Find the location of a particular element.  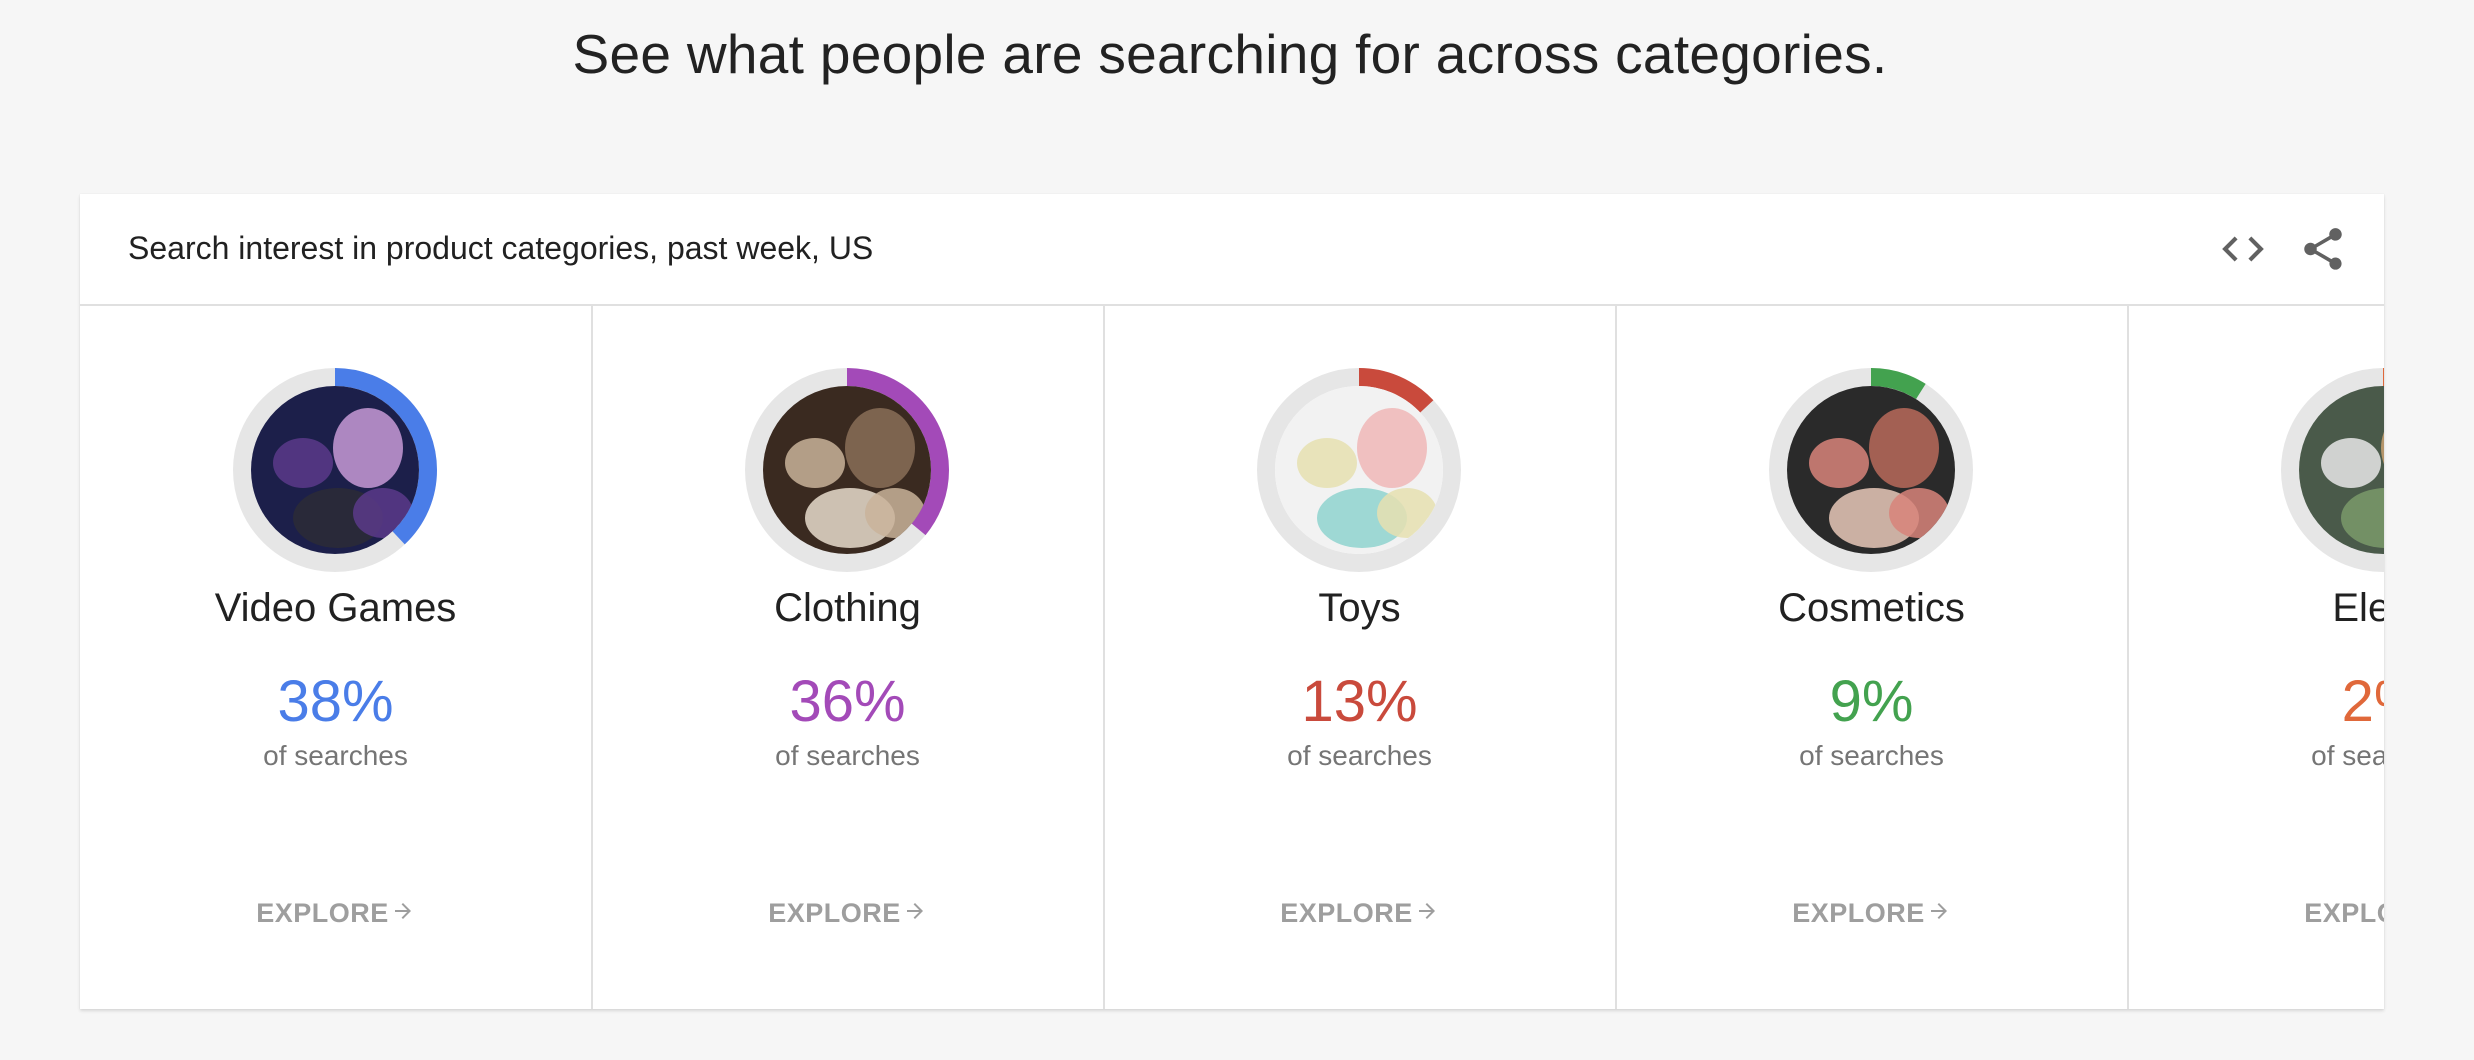

category-tile-clothing: Clothing 36% of searches EXPLORE is located at coordinates (848, 657).